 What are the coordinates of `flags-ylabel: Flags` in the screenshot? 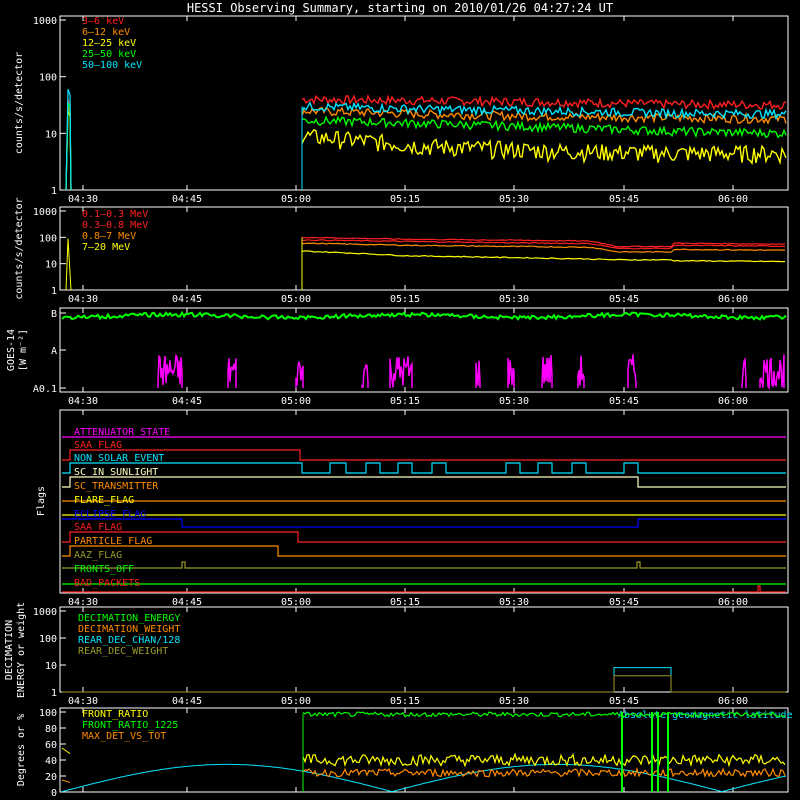 It's located at (41, 501).